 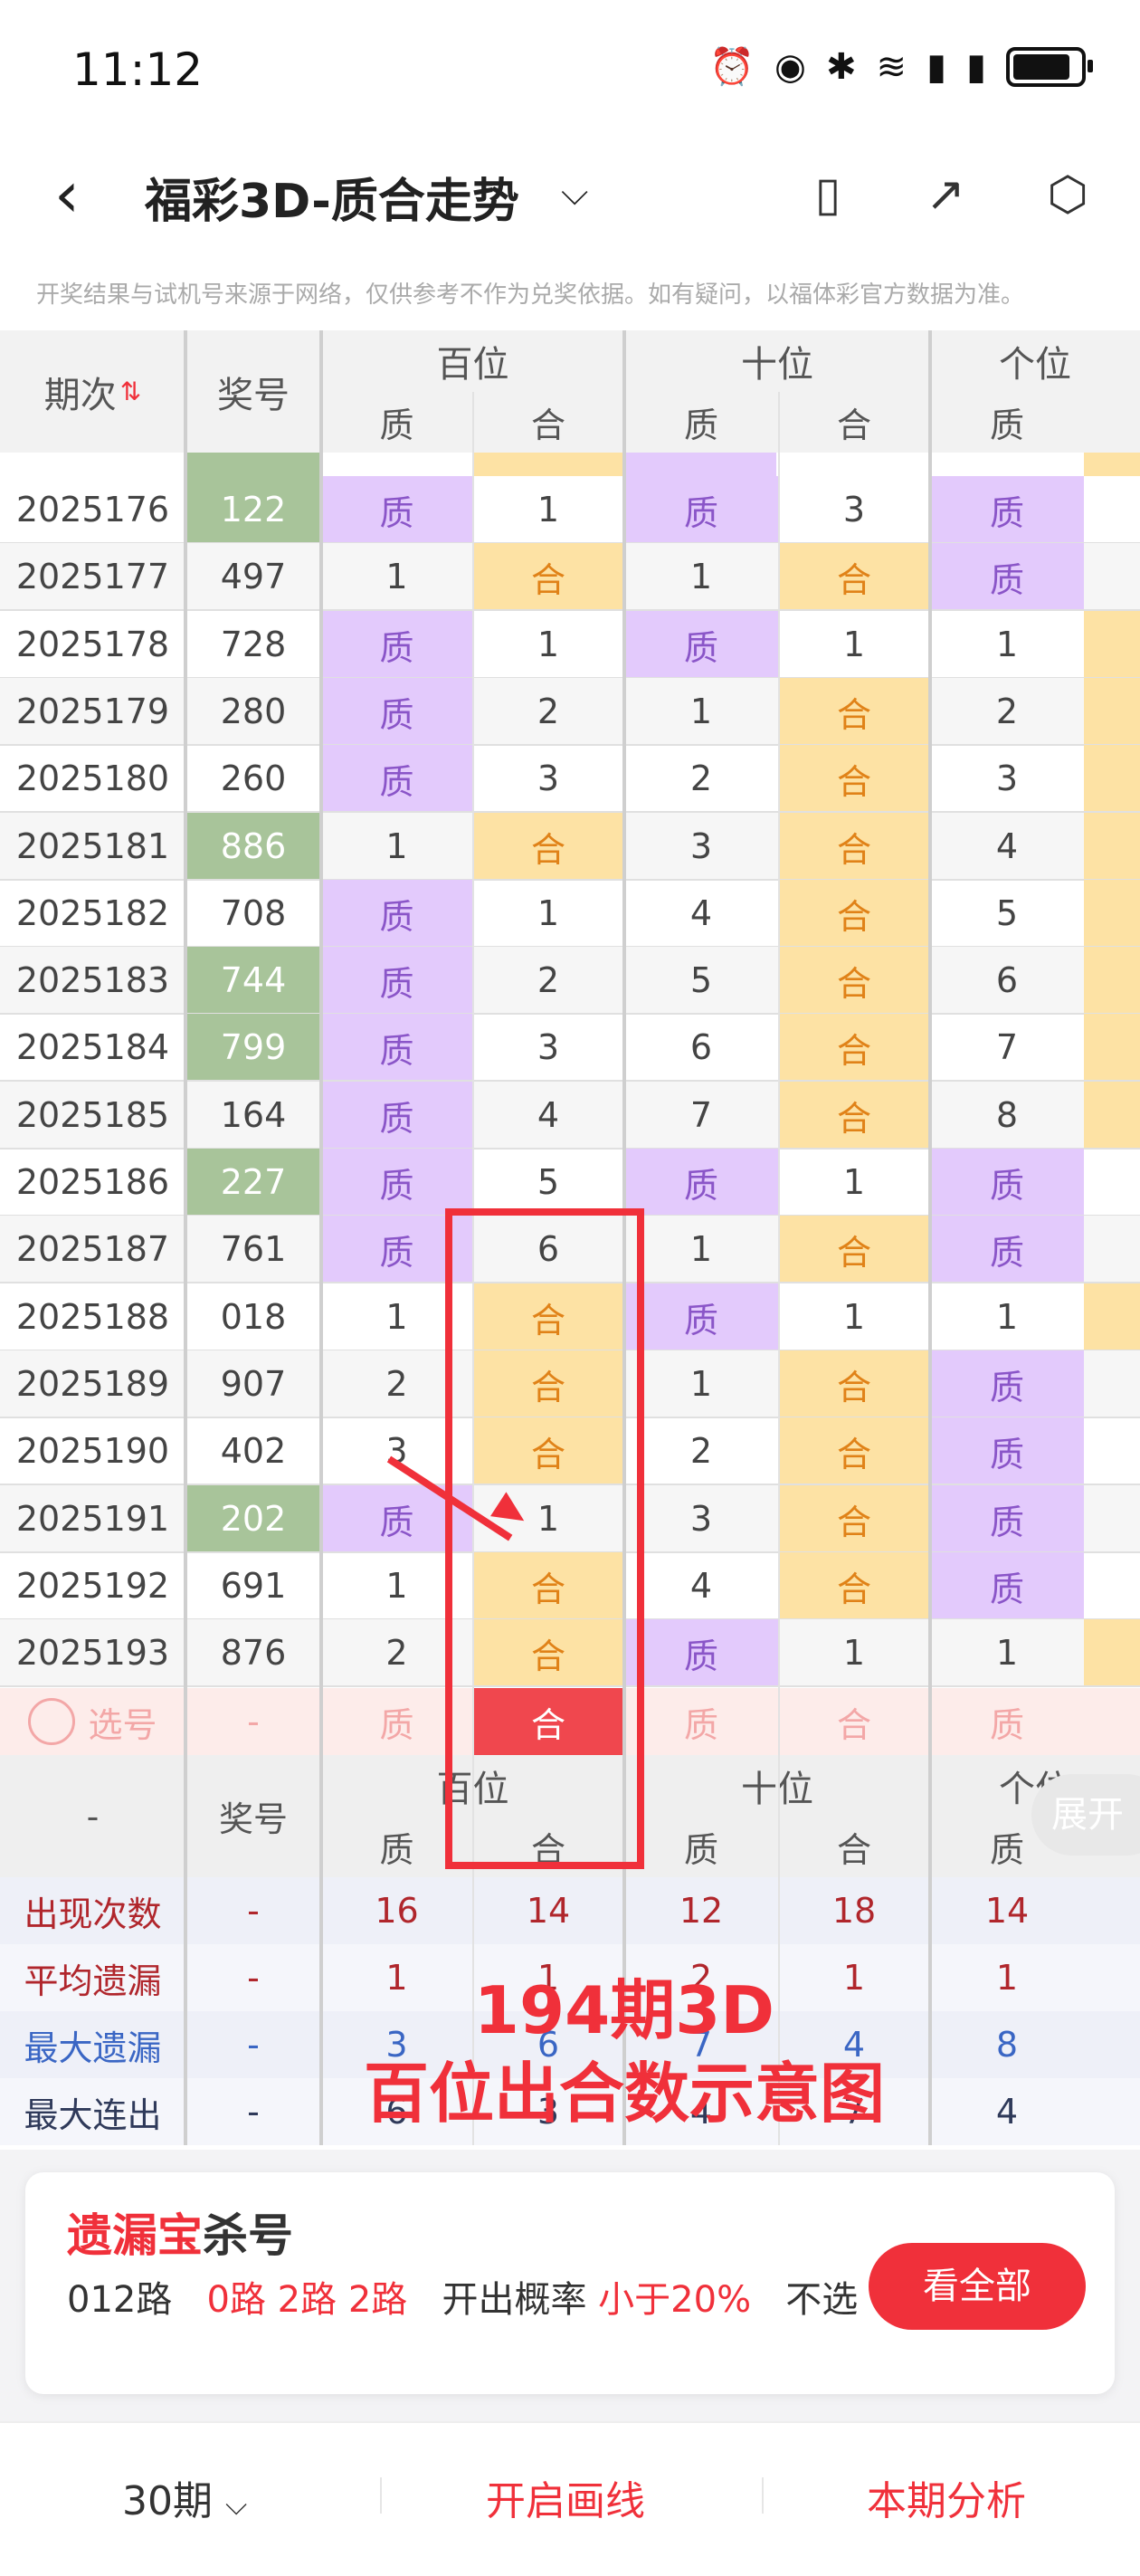 What do you see at coordinates (92, 1586) in the screenshot?
I see `period-cell: 2025192` at bounding box center [92, 1586].